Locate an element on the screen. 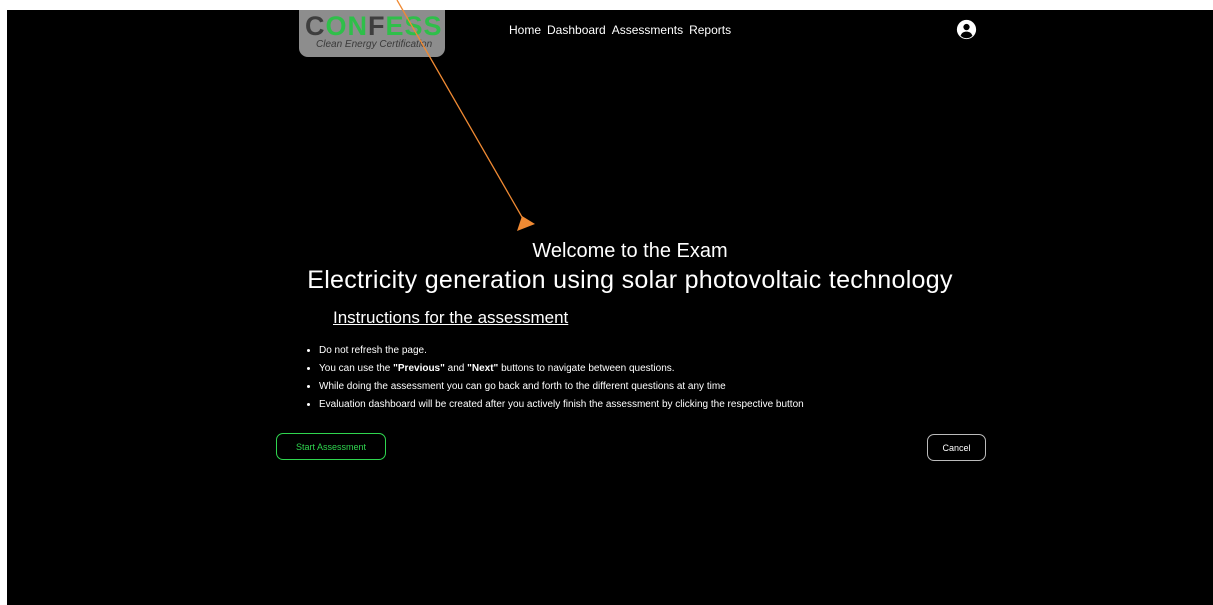 Image resolution: width=1213 pixels, height=605 pixels. instruction-item: Do not refresh the page. is located at coordinates (561, 351).